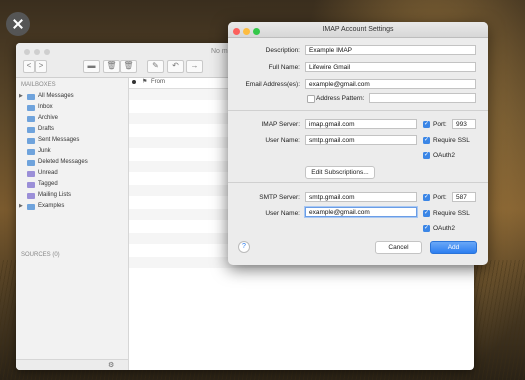 This screenshot has width=525, height=380. What do you see at coordinates (279, 197) in the screenshot?
I see `smtp-server-label: SMTP Server:` at bounding box center [279, 197].